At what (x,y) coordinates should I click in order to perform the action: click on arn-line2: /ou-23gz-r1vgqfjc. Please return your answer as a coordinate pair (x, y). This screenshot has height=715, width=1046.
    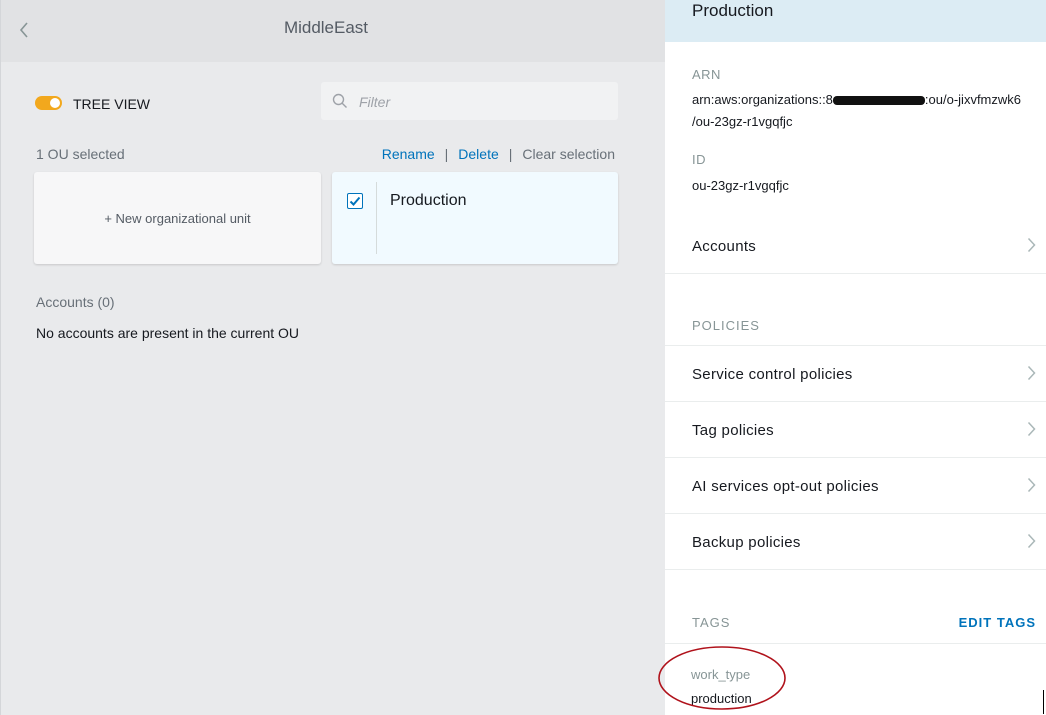
    Looking at the image, I should click on (742, 121).